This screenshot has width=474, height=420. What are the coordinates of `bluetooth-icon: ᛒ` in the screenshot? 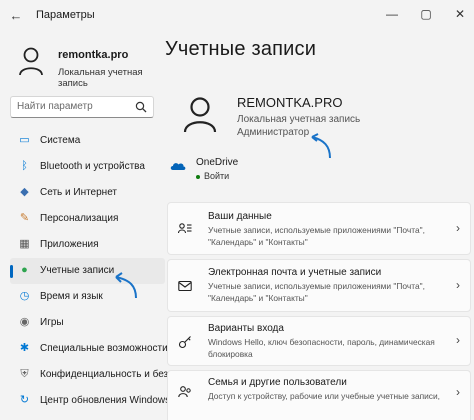 It's located at (24, 166).